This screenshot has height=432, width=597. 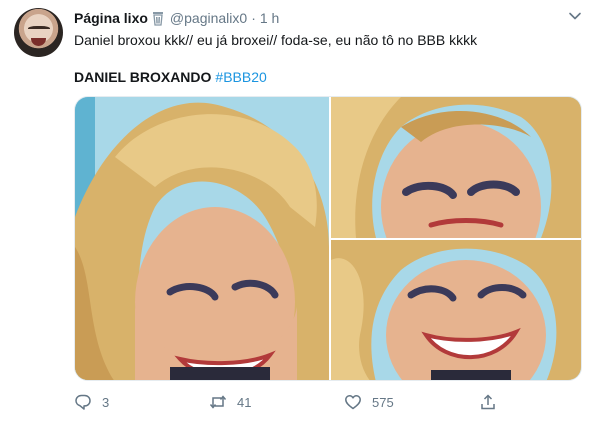 What do you see at coordinates (324, 402) in the screenshot?
I see `action-bar: 3 41 575` at bounding box center [324, 402].